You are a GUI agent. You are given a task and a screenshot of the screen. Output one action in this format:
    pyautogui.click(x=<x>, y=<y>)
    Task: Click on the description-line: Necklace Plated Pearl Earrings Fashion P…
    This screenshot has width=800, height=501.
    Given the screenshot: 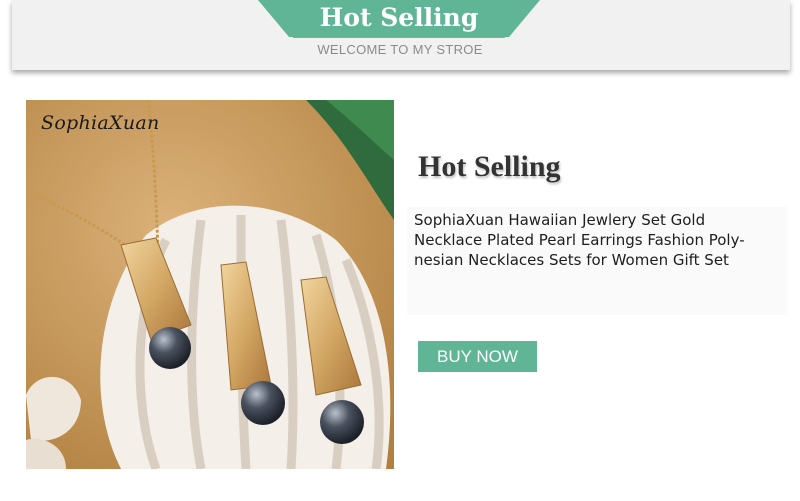 What is the action you would take?
    pyautogui.click(x=579, y=240)
    